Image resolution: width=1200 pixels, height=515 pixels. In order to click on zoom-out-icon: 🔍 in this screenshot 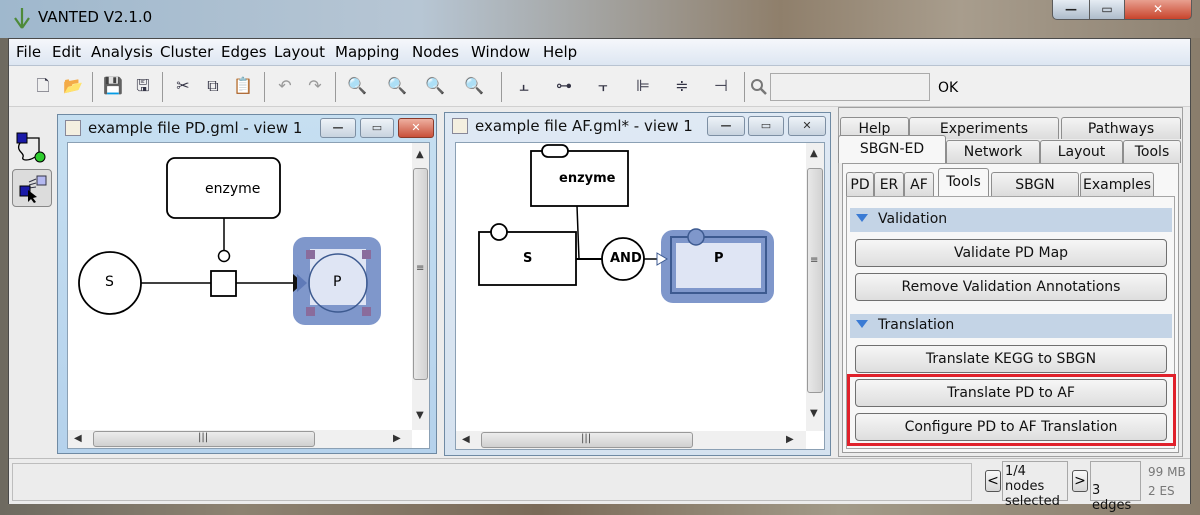, I will do `click(357, 86)`.